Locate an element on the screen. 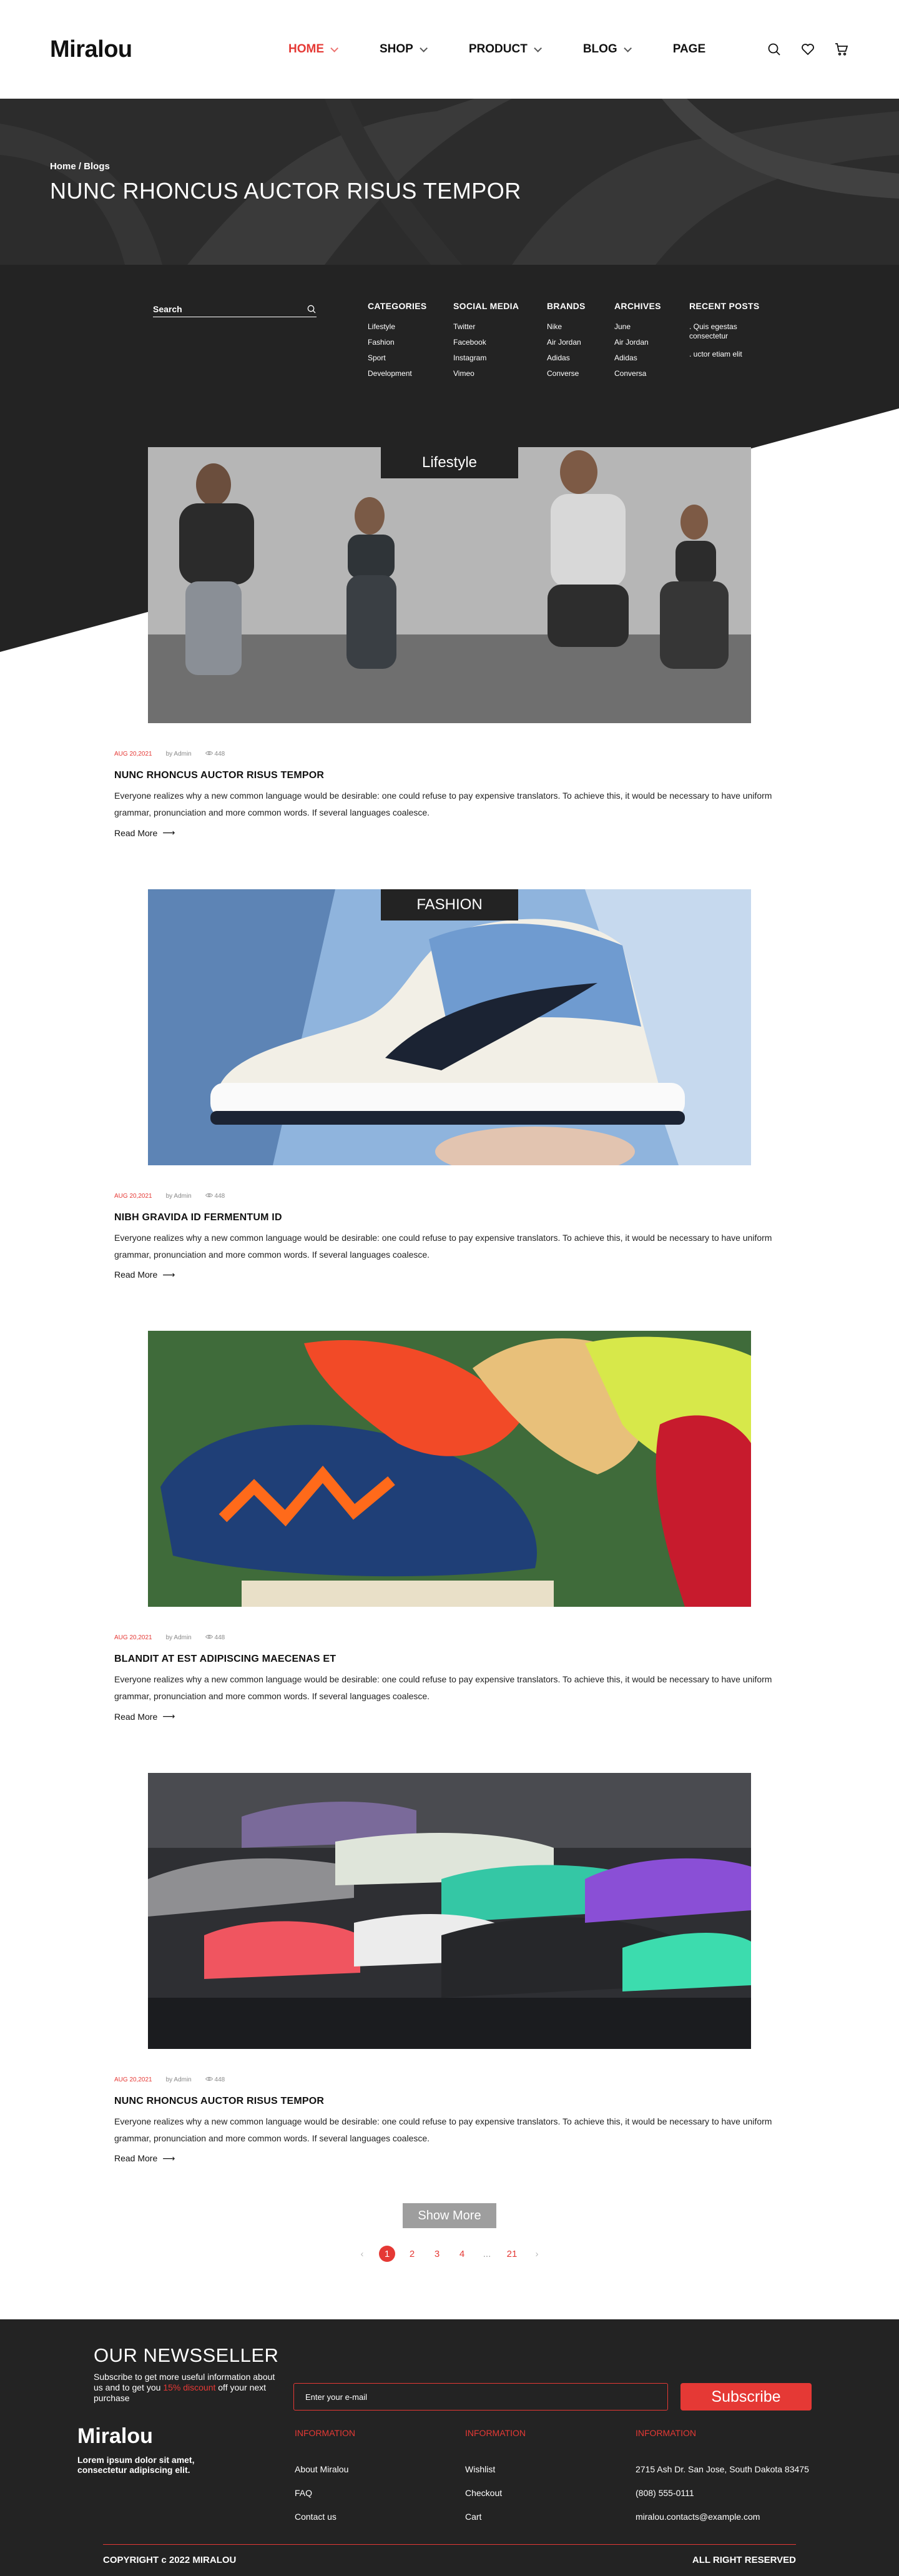 The height and width of the screenshot is (2576, 899). cart-icon is located at coordinates (842, 50).